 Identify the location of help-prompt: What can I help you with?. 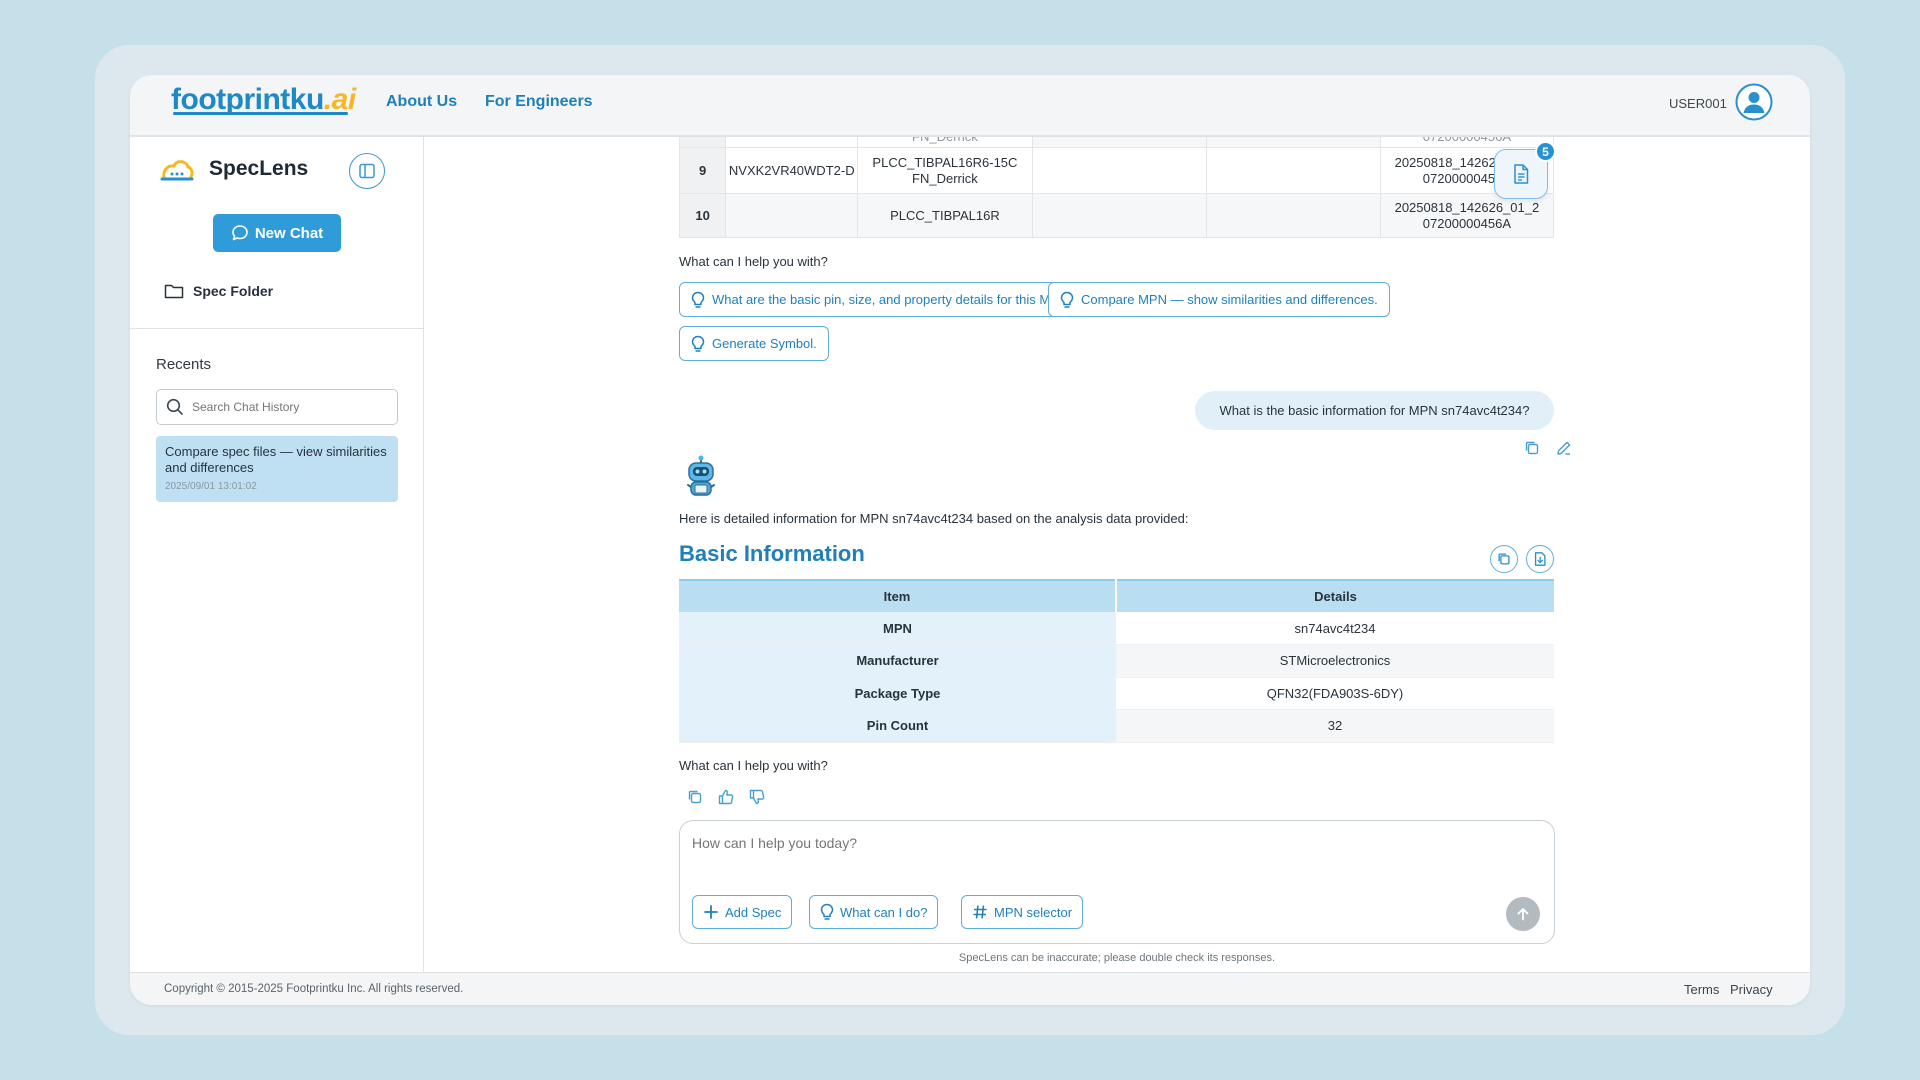
(753, 261).